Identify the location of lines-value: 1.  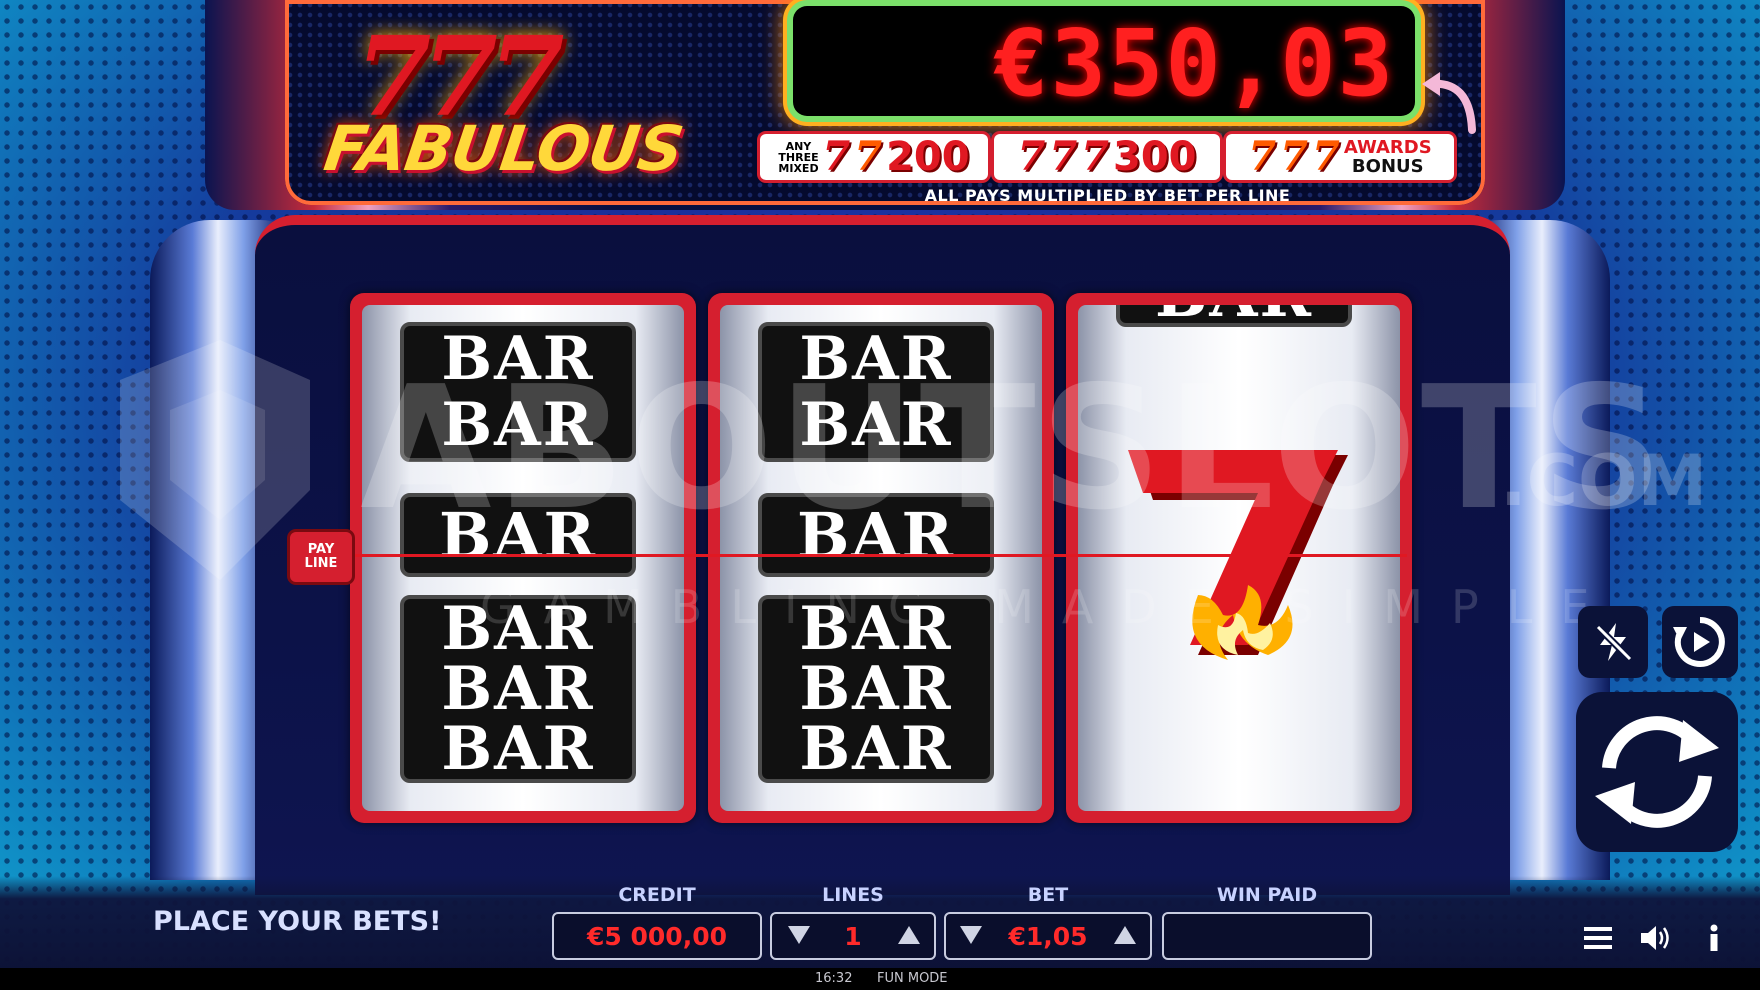
(853, 936).